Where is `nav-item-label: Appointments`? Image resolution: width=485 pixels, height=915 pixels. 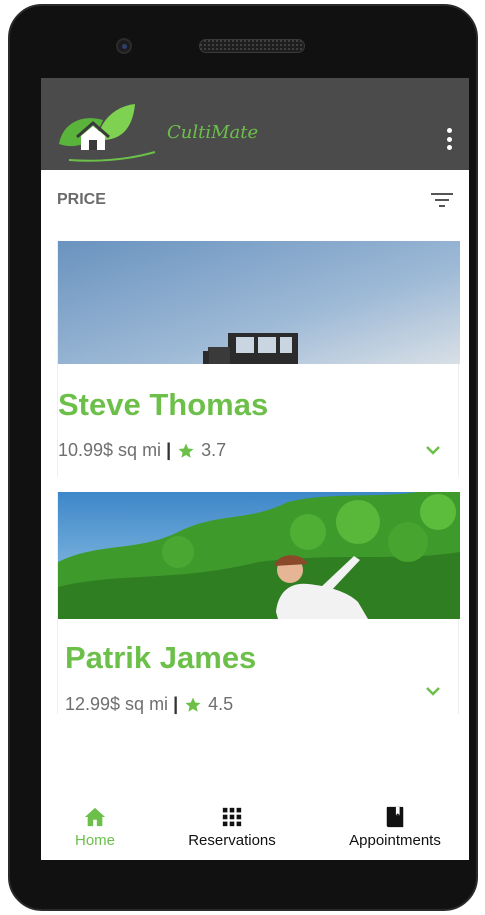 nav-item-label: Appointments is located at coordinates (395, 840).